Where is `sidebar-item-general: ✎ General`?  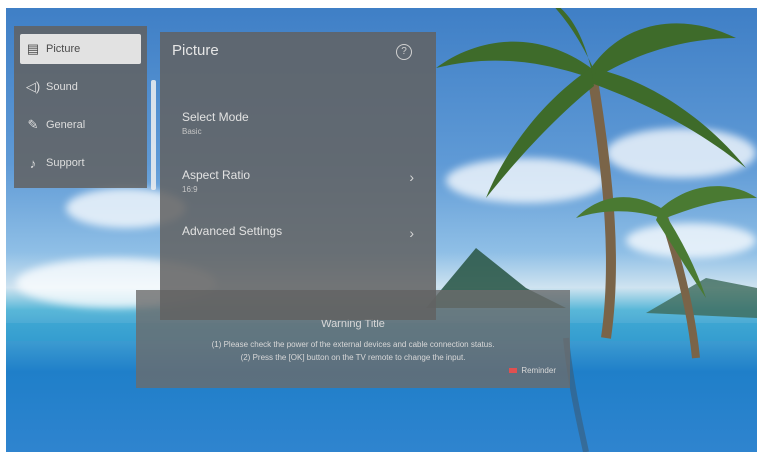 sidebar-item-general: ✎ General is located at coordinates (80, 125).